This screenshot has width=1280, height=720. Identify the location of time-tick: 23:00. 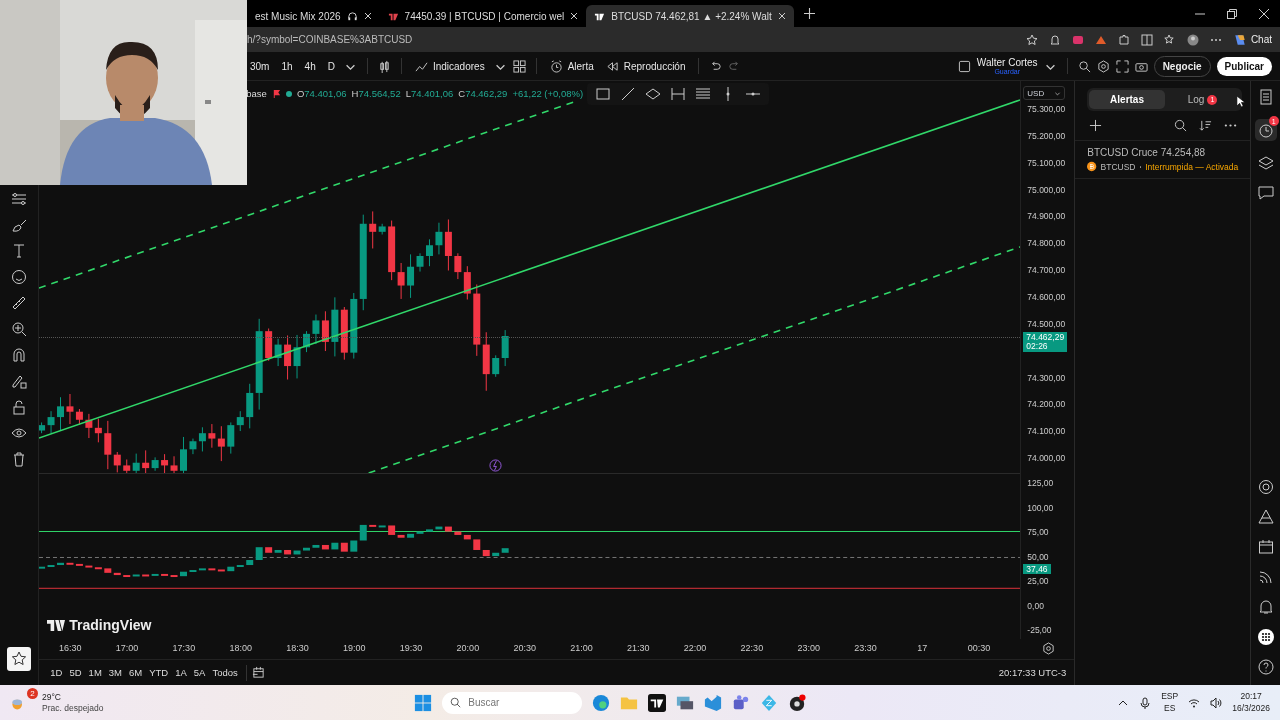
(808, 648).